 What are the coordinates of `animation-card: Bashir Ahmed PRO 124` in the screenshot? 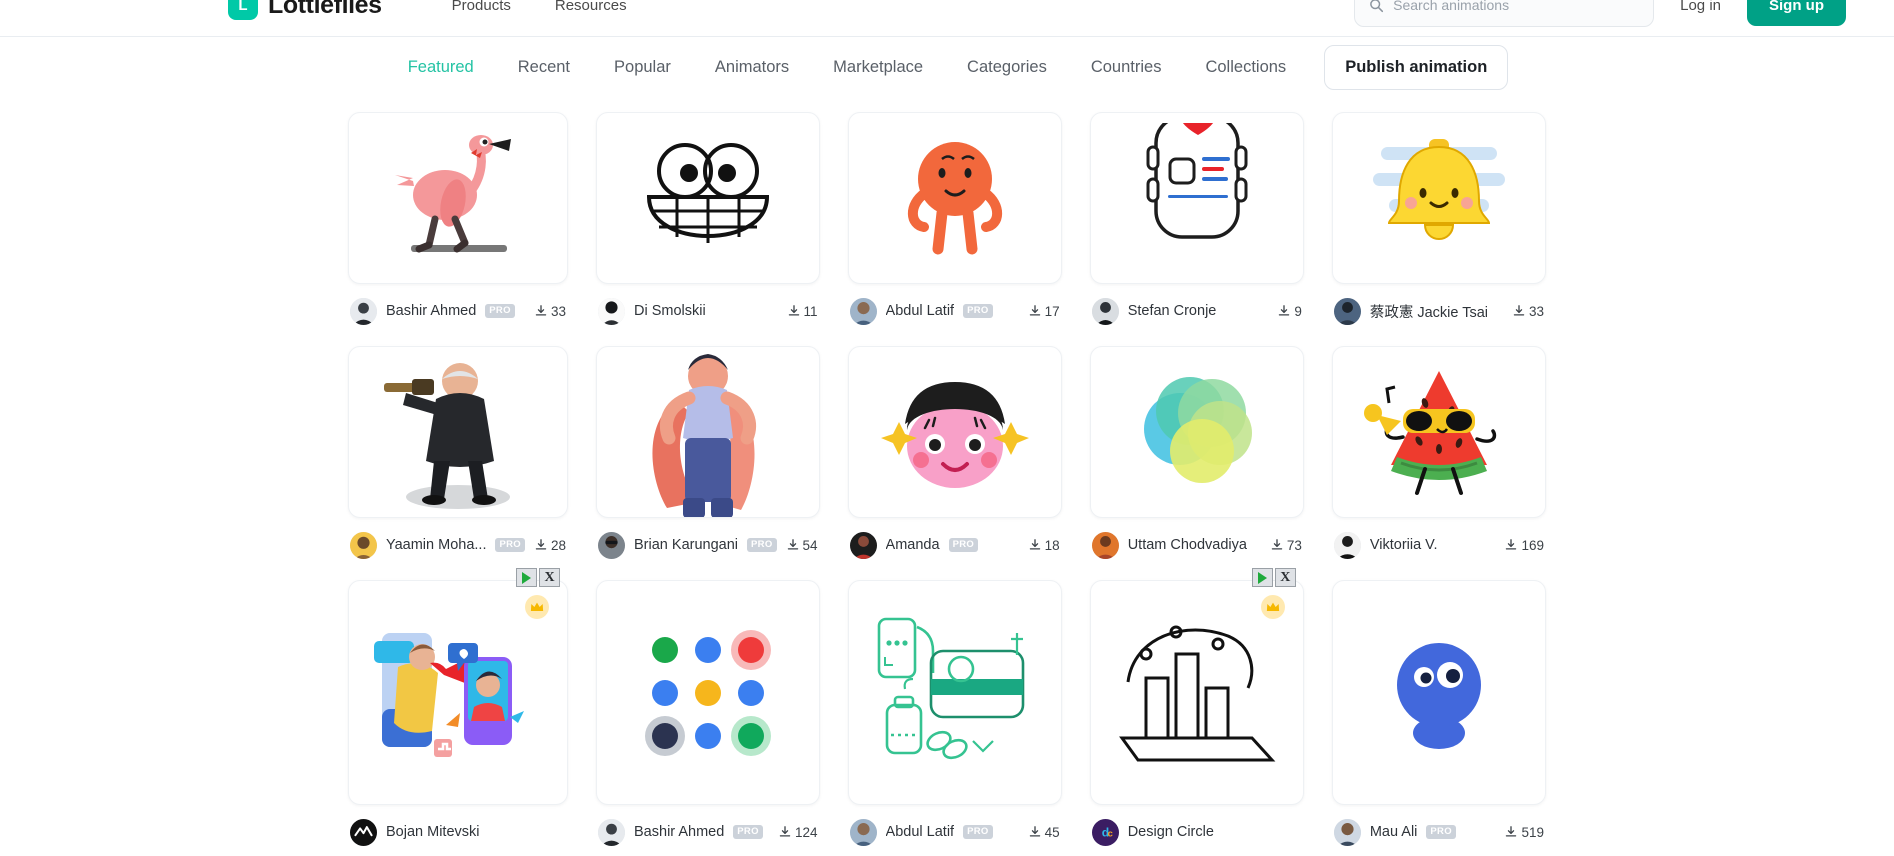 It's located at (708, 718).